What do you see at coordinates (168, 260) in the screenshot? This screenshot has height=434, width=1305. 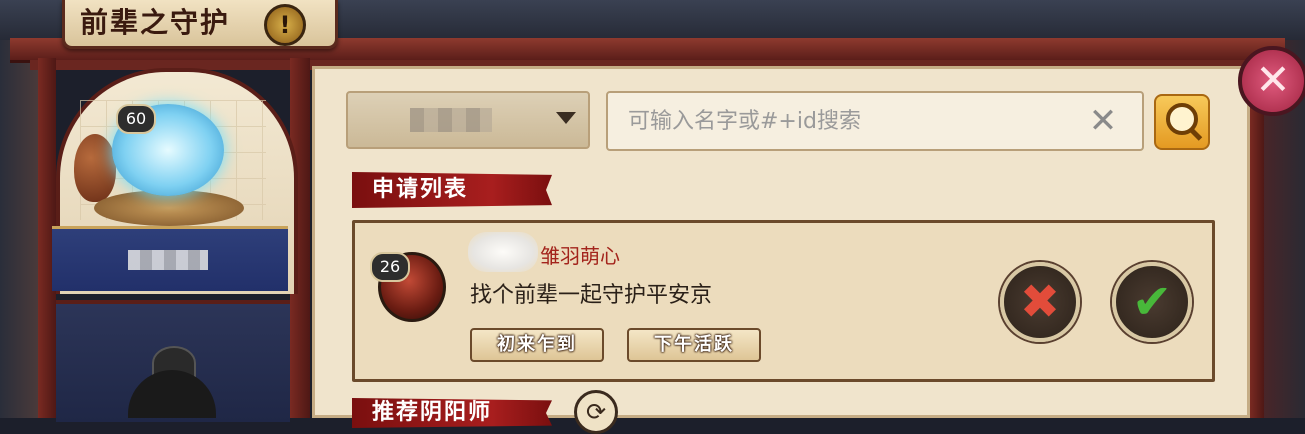 I see `player-name-blurred` at bounding box center [168, 260].